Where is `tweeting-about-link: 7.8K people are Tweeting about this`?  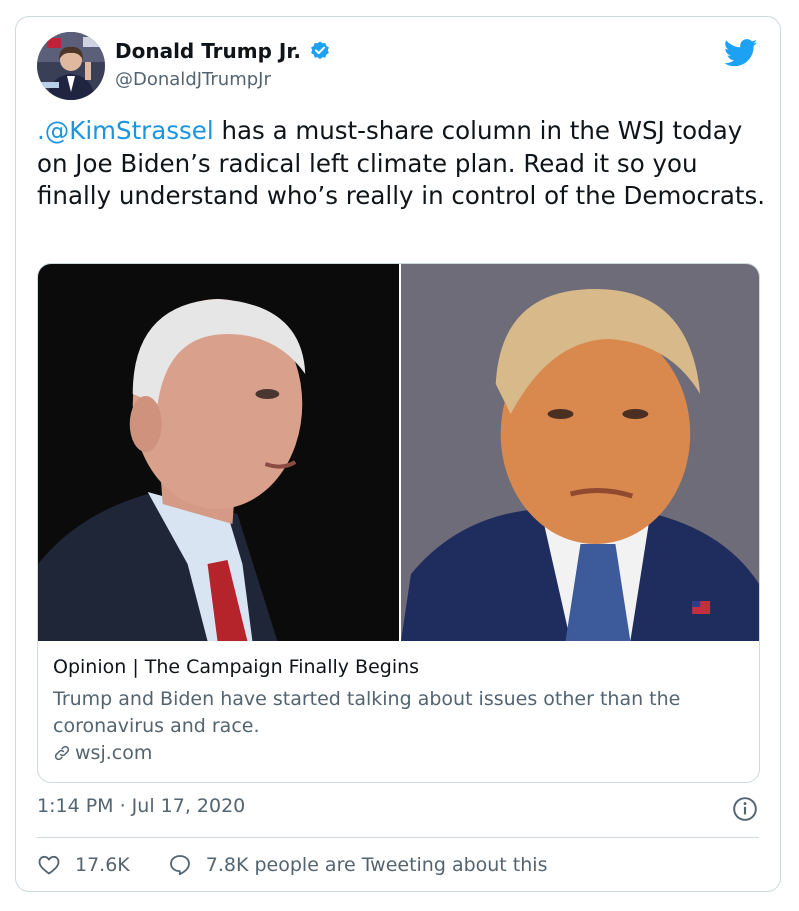
tweeting-about-link: 7.8K people are Tweeting about this is located at coordinates (358, 865).